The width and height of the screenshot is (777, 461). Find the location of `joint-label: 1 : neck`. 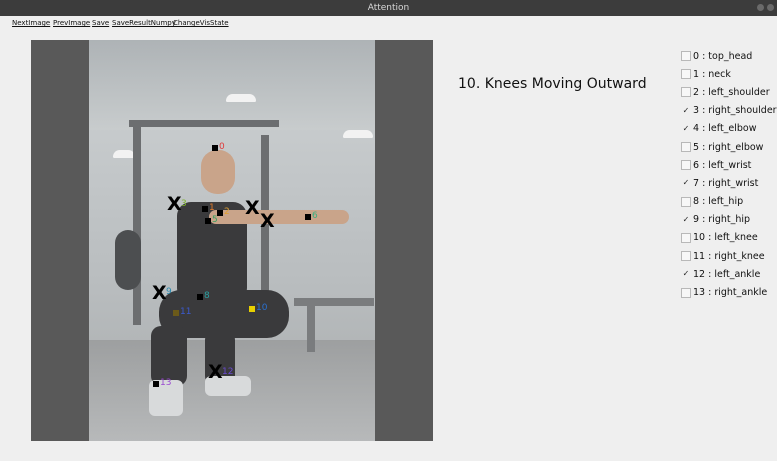

joint-label: 1 : neck is located at coordinates (712, 74).